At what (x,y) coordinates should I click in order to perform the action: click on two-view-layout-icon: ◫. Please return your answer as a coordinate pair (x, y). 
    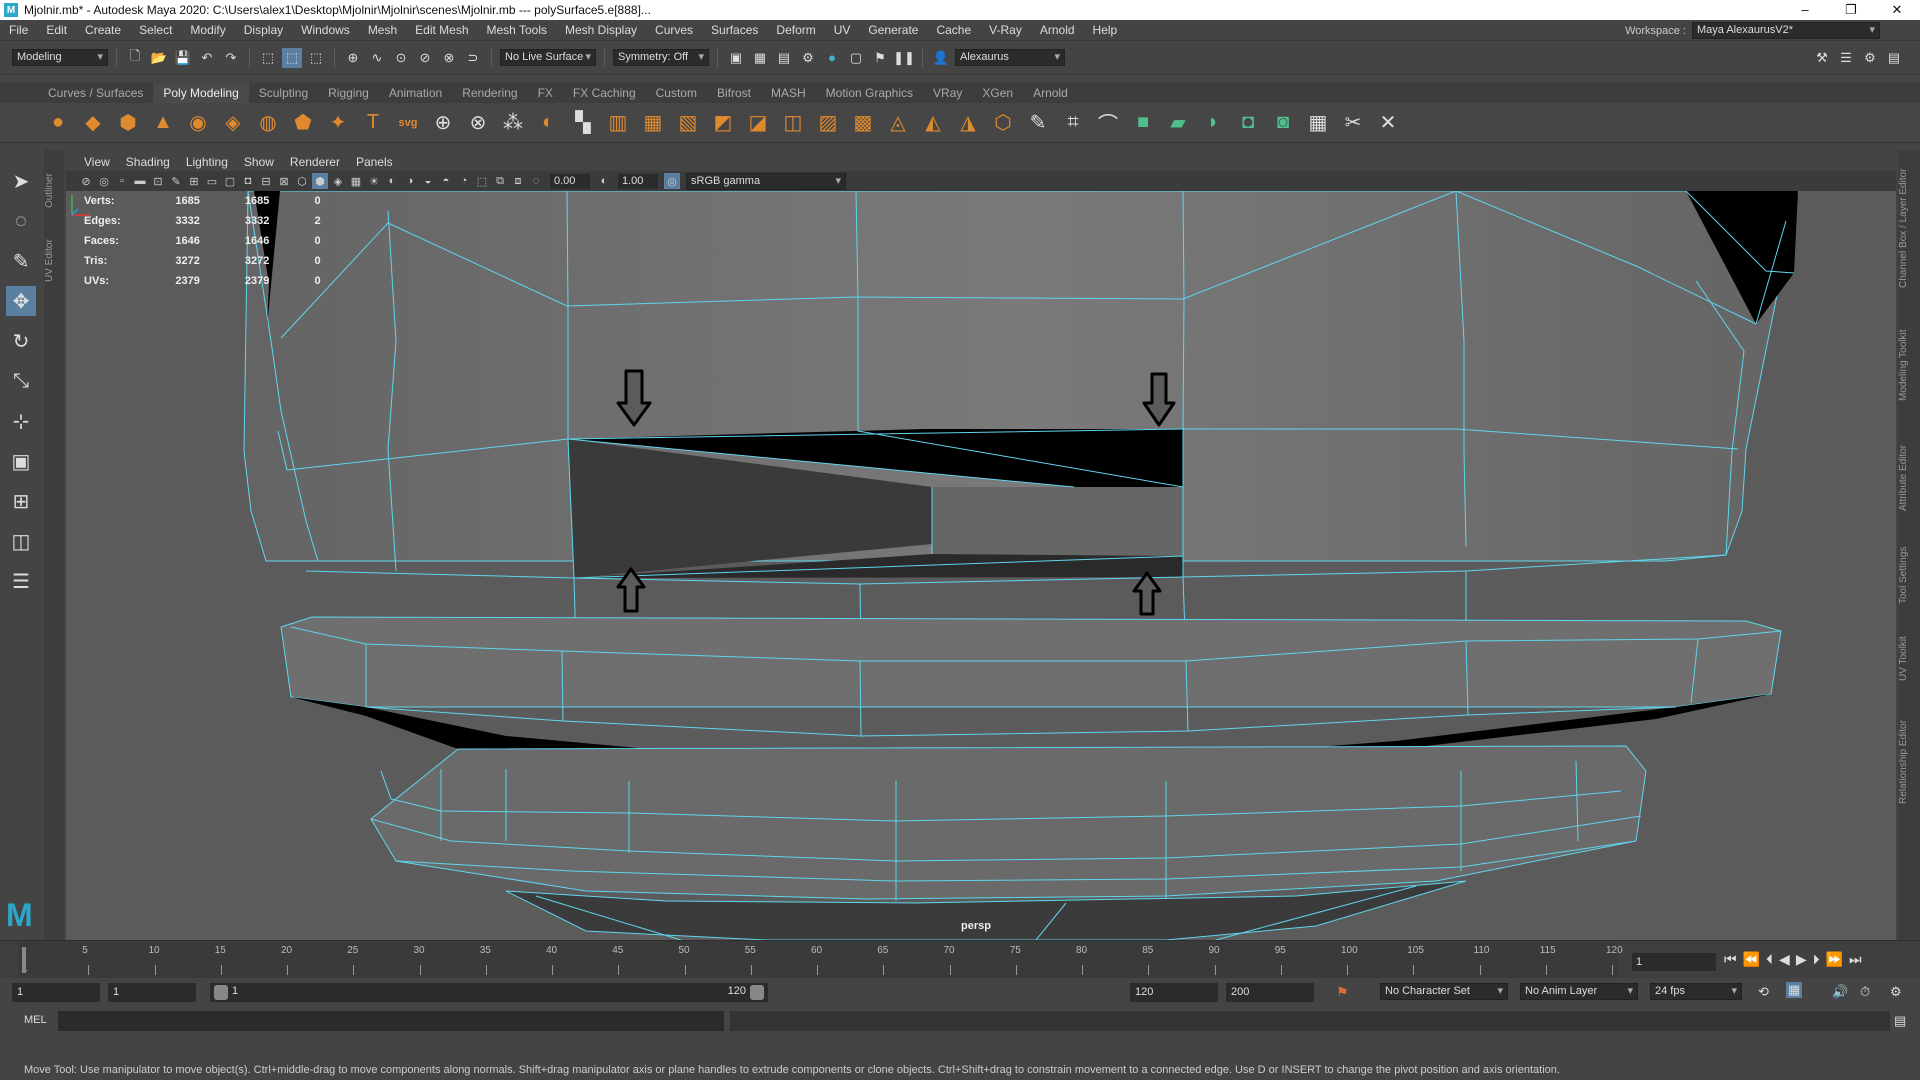
    Looking at the image, I should click on (21, 541).